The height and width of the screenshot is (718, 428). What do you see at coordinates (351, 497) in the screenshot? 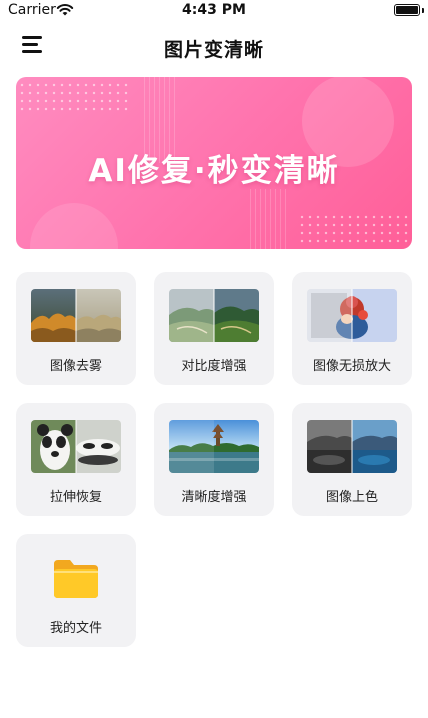
I see `tool-label: 图像上色` at bounding box center [351, 497].